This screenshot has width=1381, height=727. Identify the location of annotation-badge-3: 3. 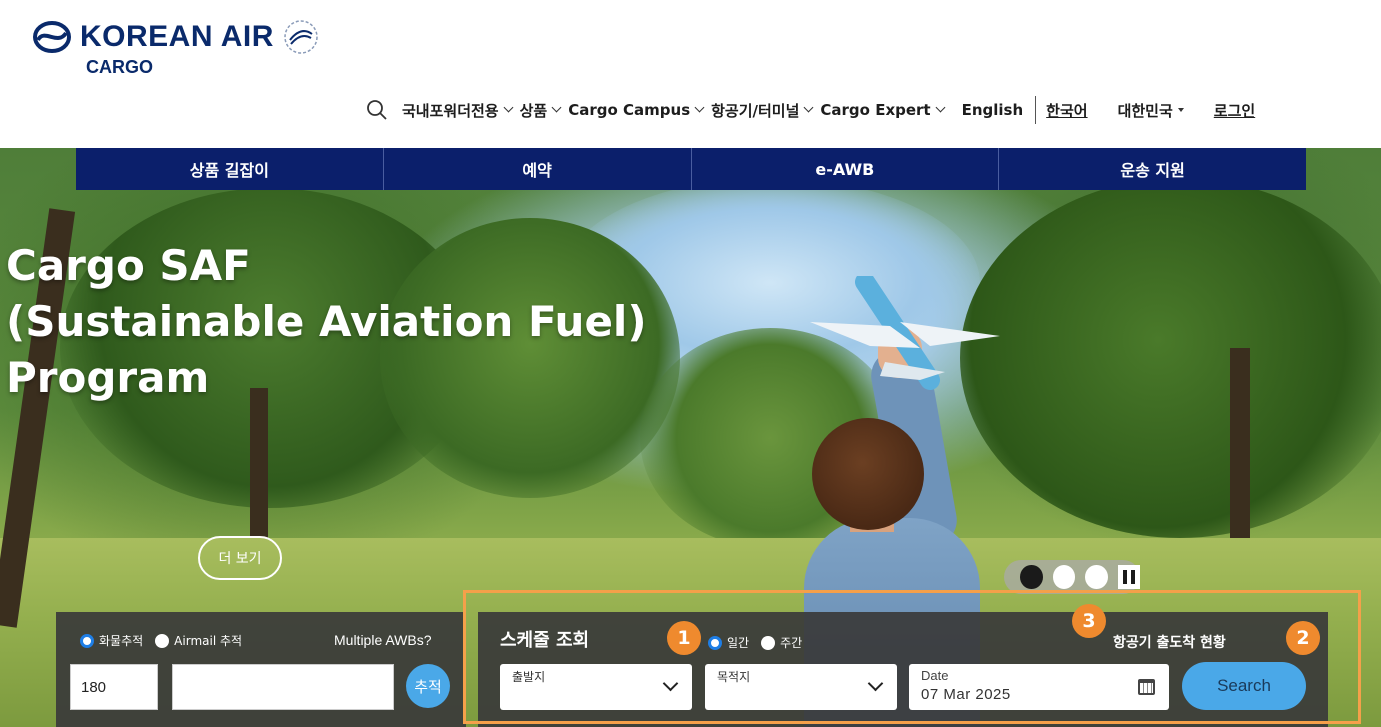
(1089, 621).